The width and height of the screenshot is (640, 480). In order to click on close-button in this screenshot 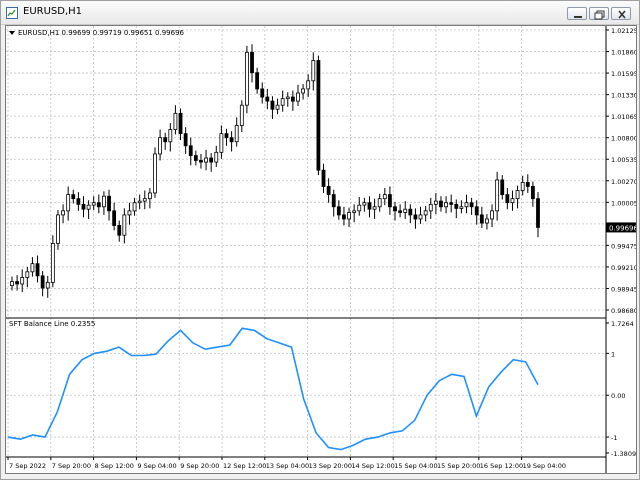, I will do `click(621, 13)`.